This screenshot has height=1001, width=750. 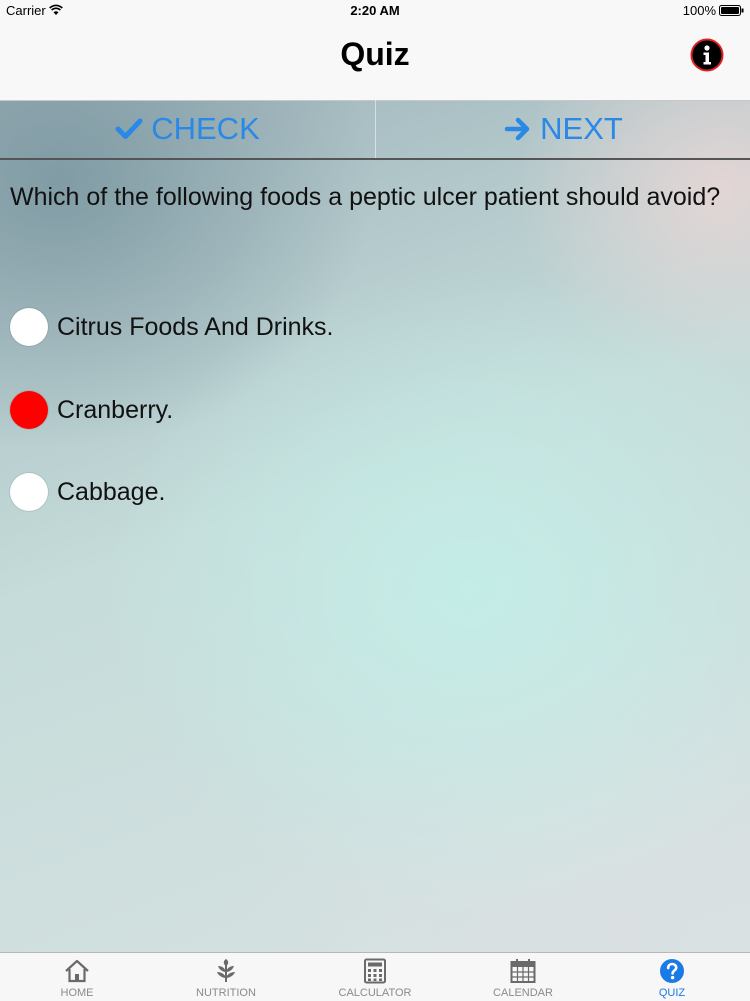 I want to click on status-time: 2:20 AM, so click(x=375, y=10).